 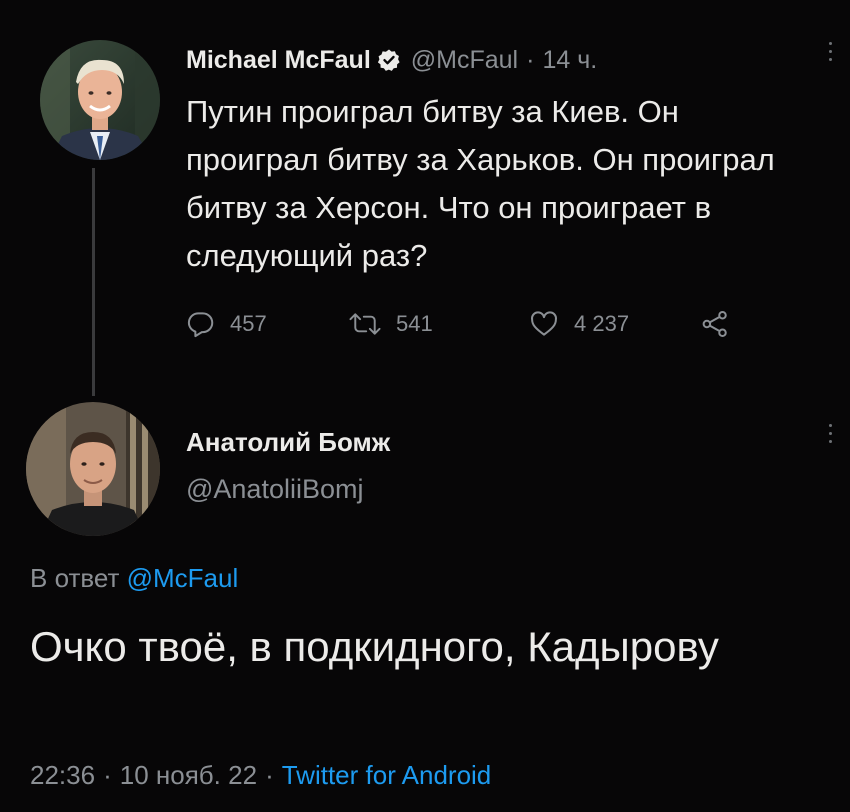 What do you see at coordinates (188, 775) in the screenshot?
I see `tweet2-date: 10 нояб. 22` at bounding box center [188, 775].